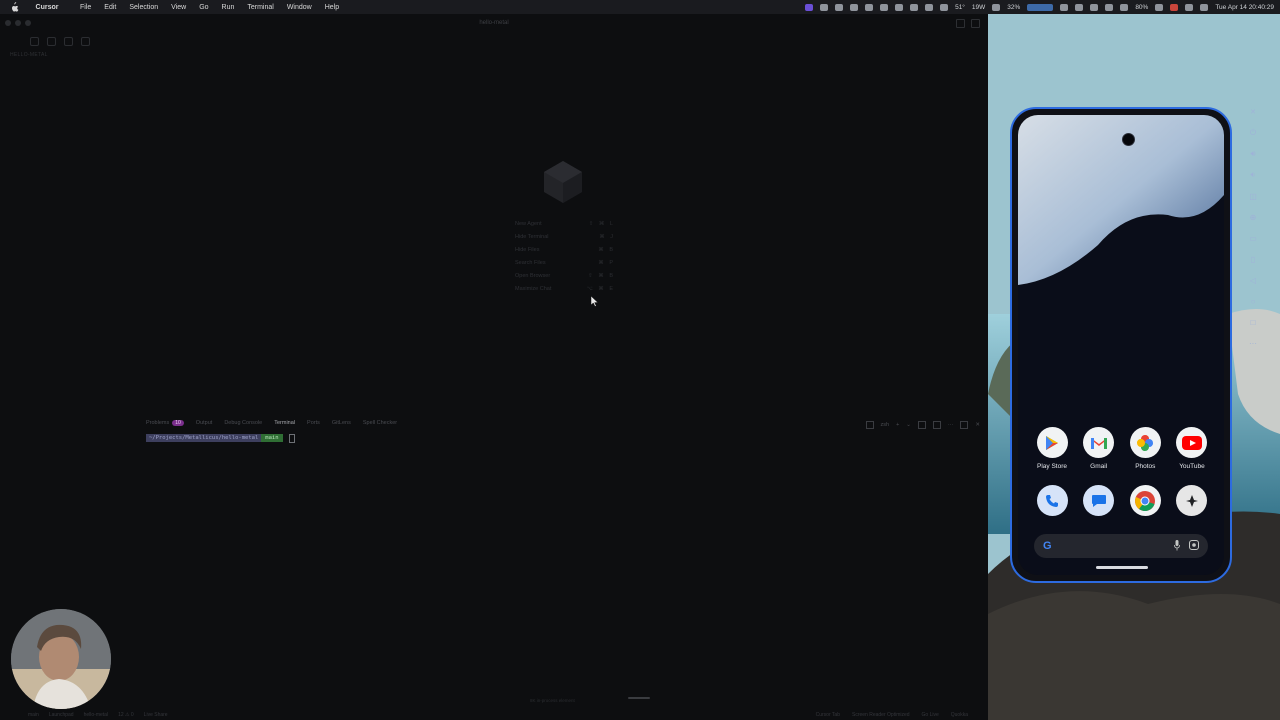  What do you see at coordinates (1253, 343) in the screenshot?
I see `more-options-icon: ···` at bounding box center [1253, 343].